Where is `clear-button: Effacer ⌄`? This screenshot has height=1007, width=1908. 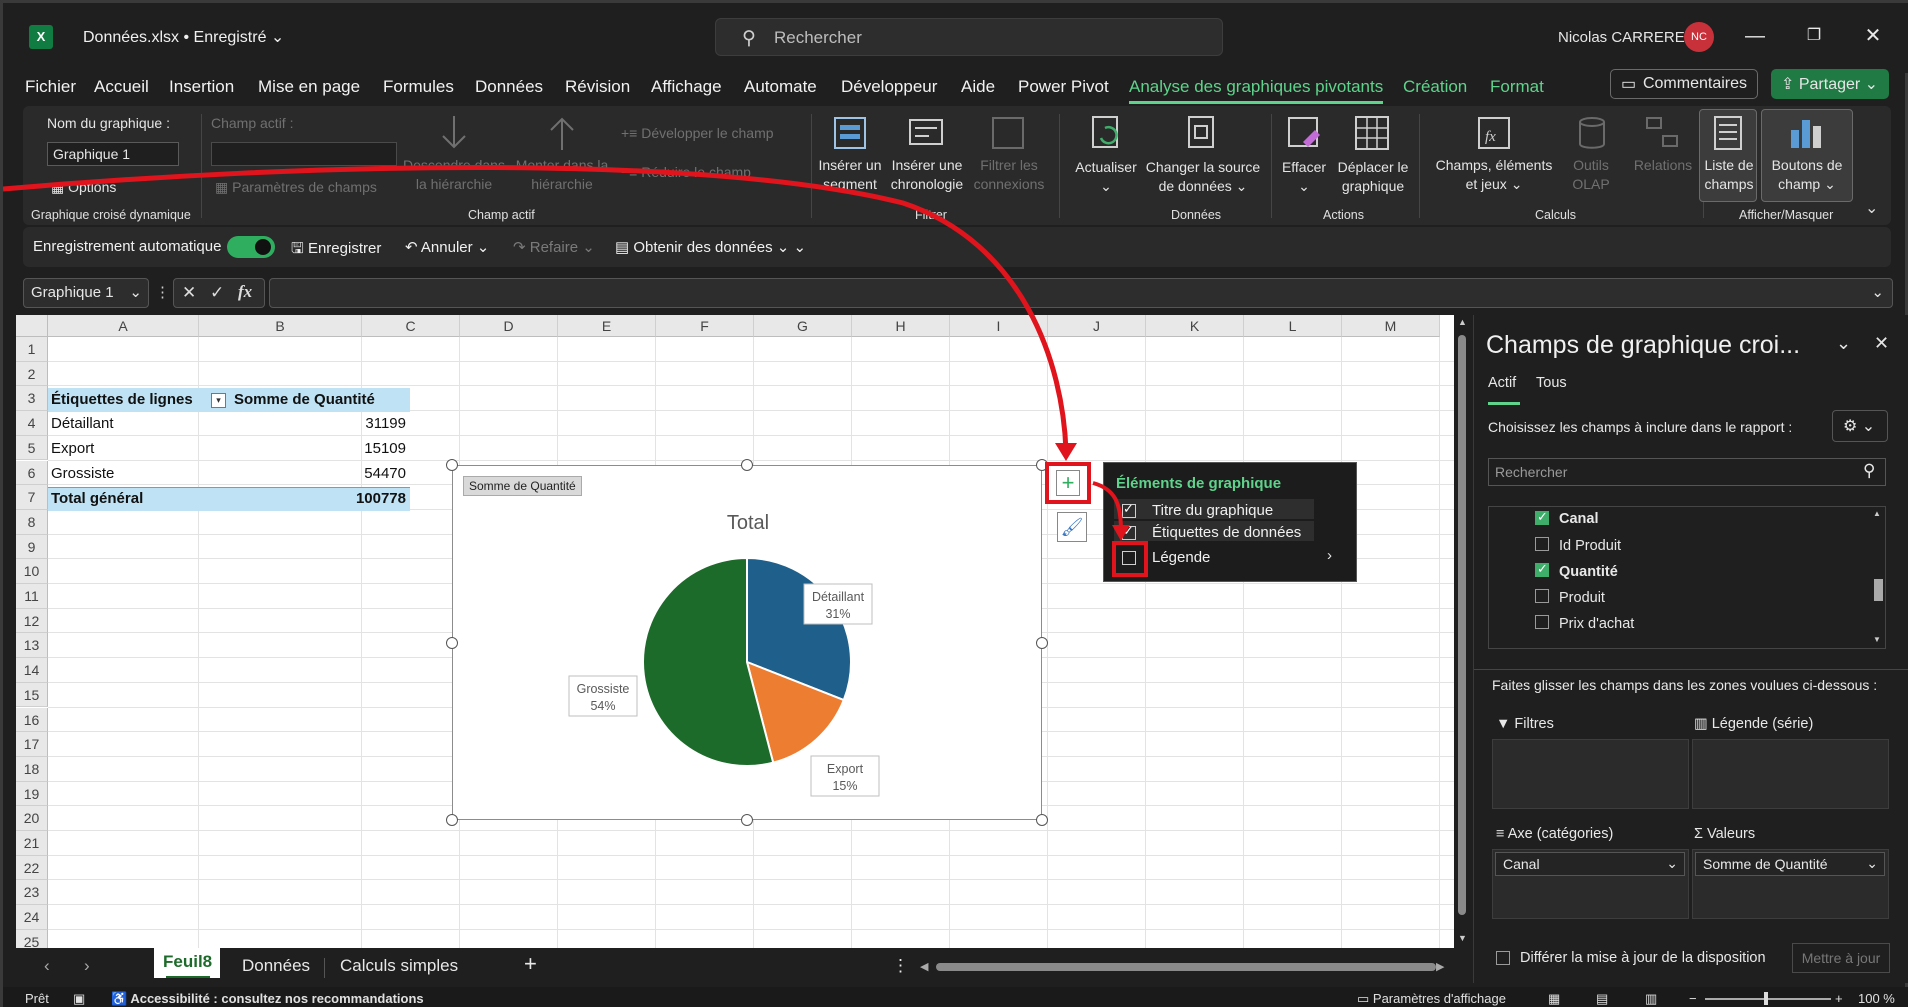 clear-button: Effacer ⌄ is located at coordinates (1304, 177).